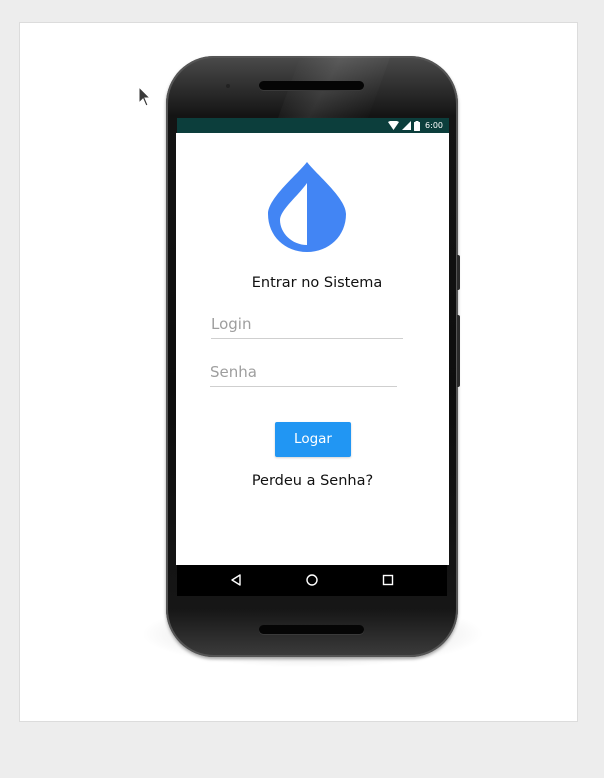  Describe the element at coordinates (228, 86) in the screenshot. I see `front-camera` at that location.